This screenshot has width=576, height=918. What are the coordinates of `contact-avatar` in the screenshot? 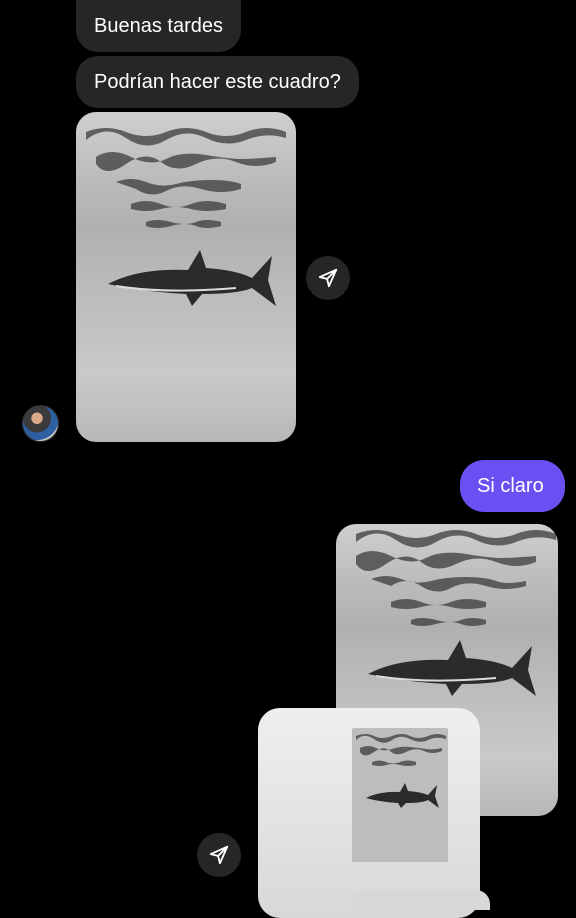 It's located at (40, 423).